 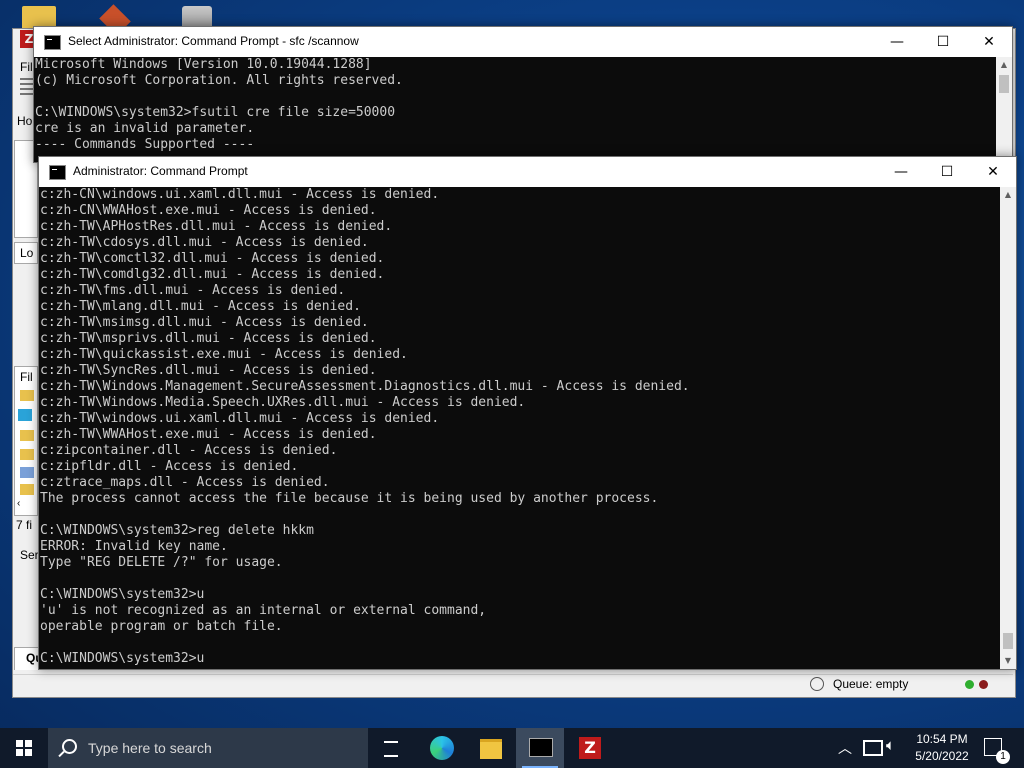 I want to click on search-icon, so click(x=69, y=746).